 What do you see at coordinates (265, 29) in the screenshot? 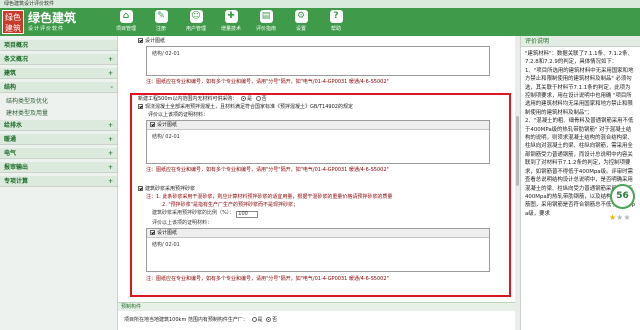
I see `toolbar-label: 评价指南` at bounding box center [265, 29].